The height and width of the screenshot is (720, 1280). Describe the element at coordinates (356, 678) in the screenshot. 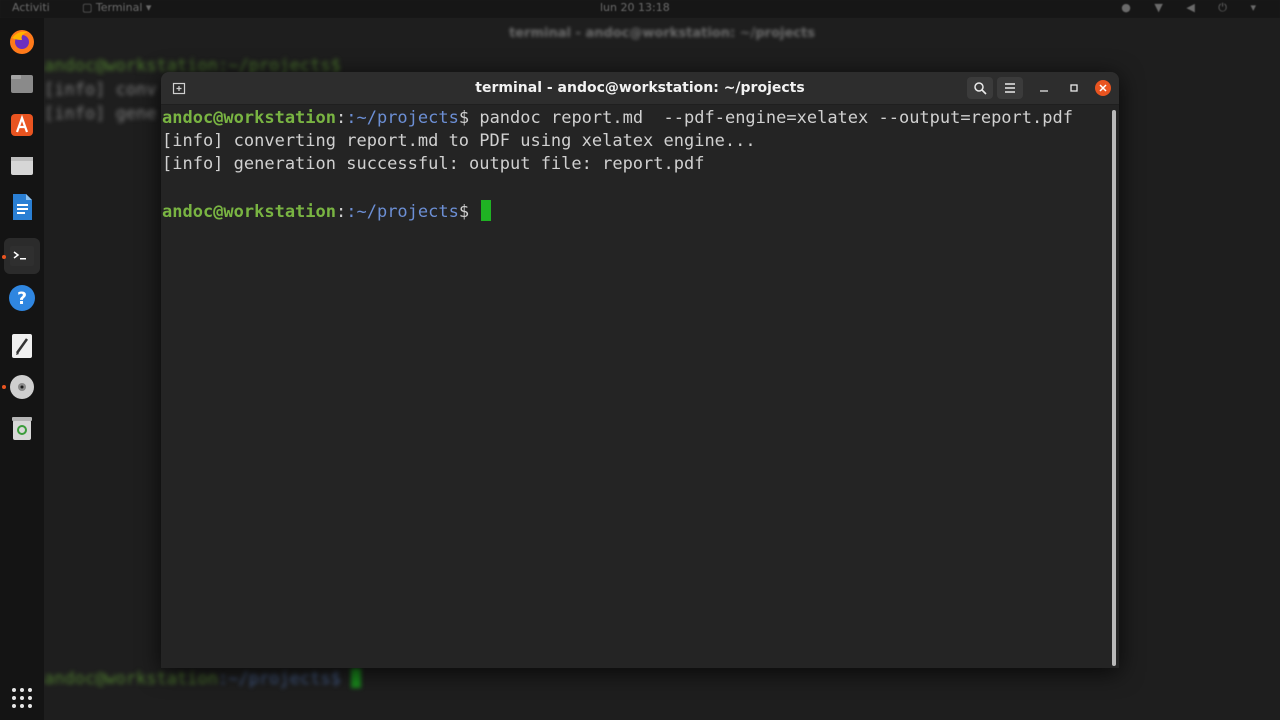

I see `background-cursor` at that location.